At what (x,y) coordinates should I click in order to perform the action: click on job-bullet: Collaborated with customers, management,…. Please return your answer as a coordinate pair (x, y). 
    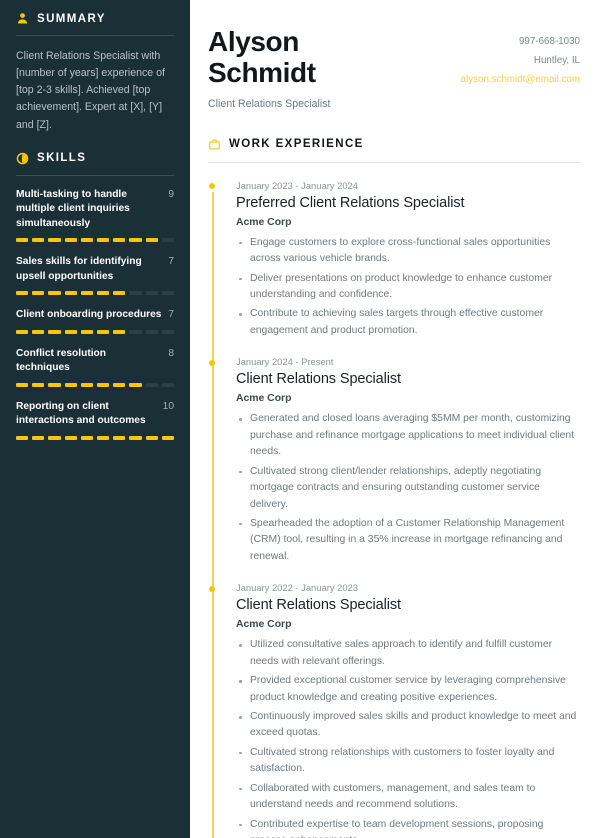
    Looking at the image, I should click on (408, 797).